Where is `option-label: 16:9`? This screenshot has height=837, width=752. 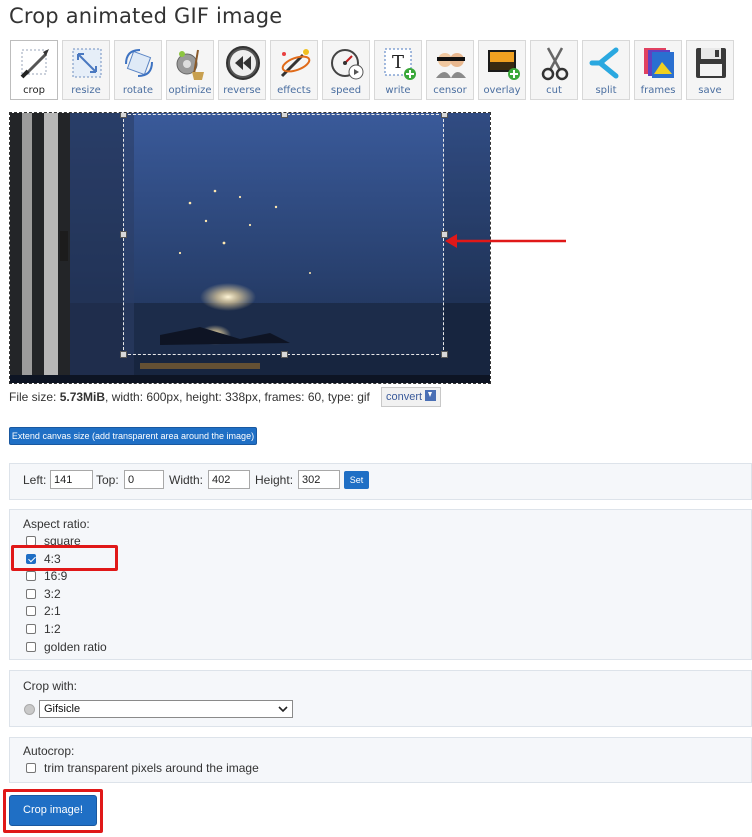
option-label: 16:9 is located at coordinates (56, 576).